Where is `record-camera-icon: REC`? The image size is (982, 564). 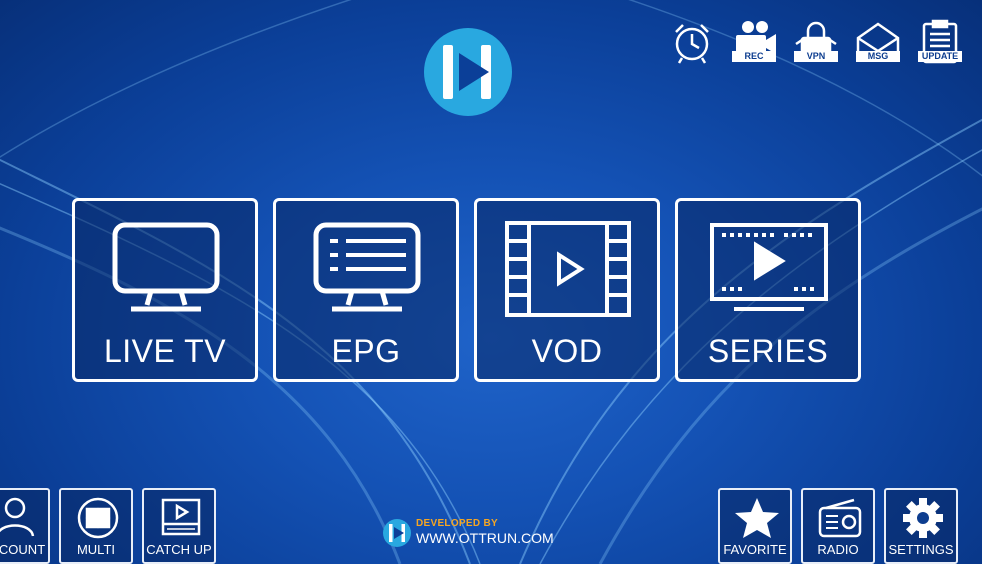 record-camera-icon: REC is located at coordinates (754, 42).